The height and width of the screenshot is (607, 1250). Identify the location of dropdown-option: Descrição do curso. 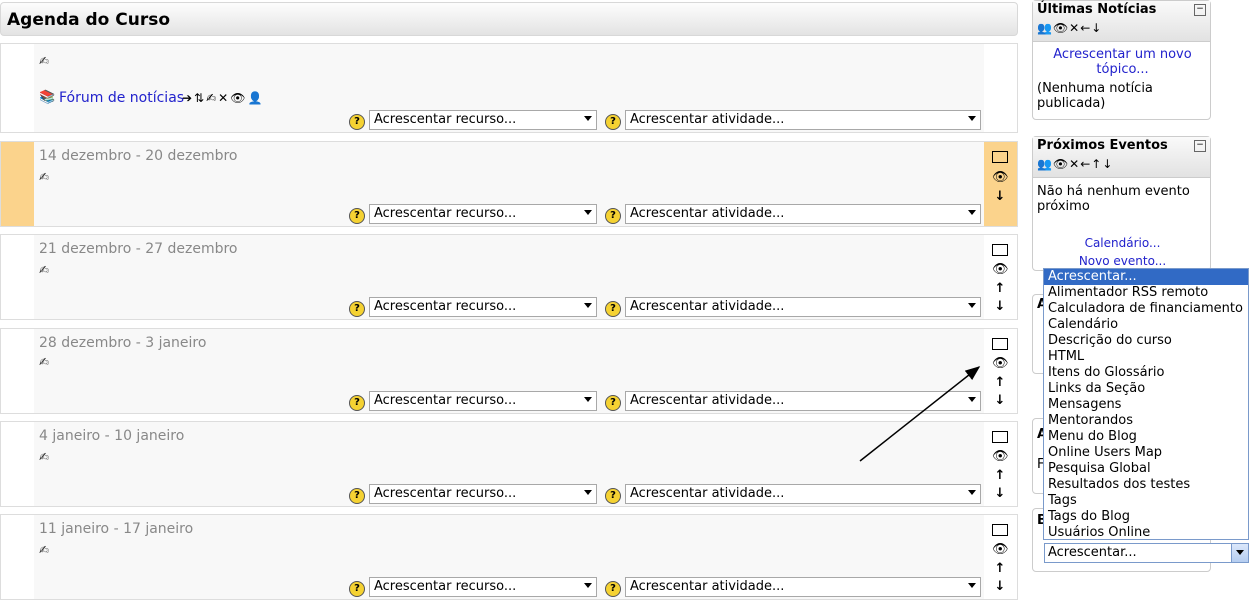
(1146, 341).